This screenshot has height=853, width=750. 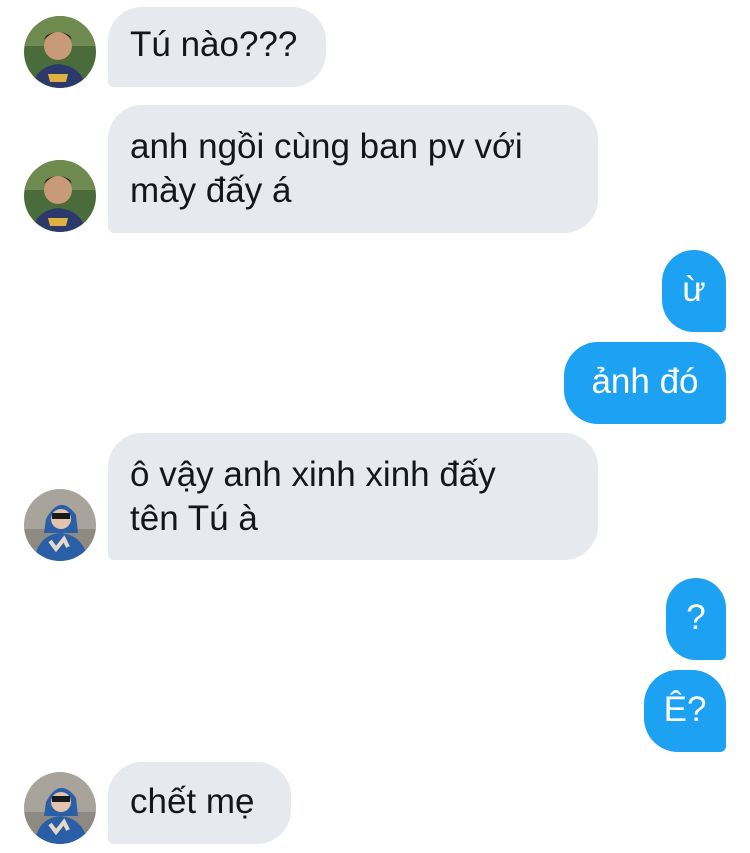 I want to click on message-text: Ê?, so click(x=685, y=709).